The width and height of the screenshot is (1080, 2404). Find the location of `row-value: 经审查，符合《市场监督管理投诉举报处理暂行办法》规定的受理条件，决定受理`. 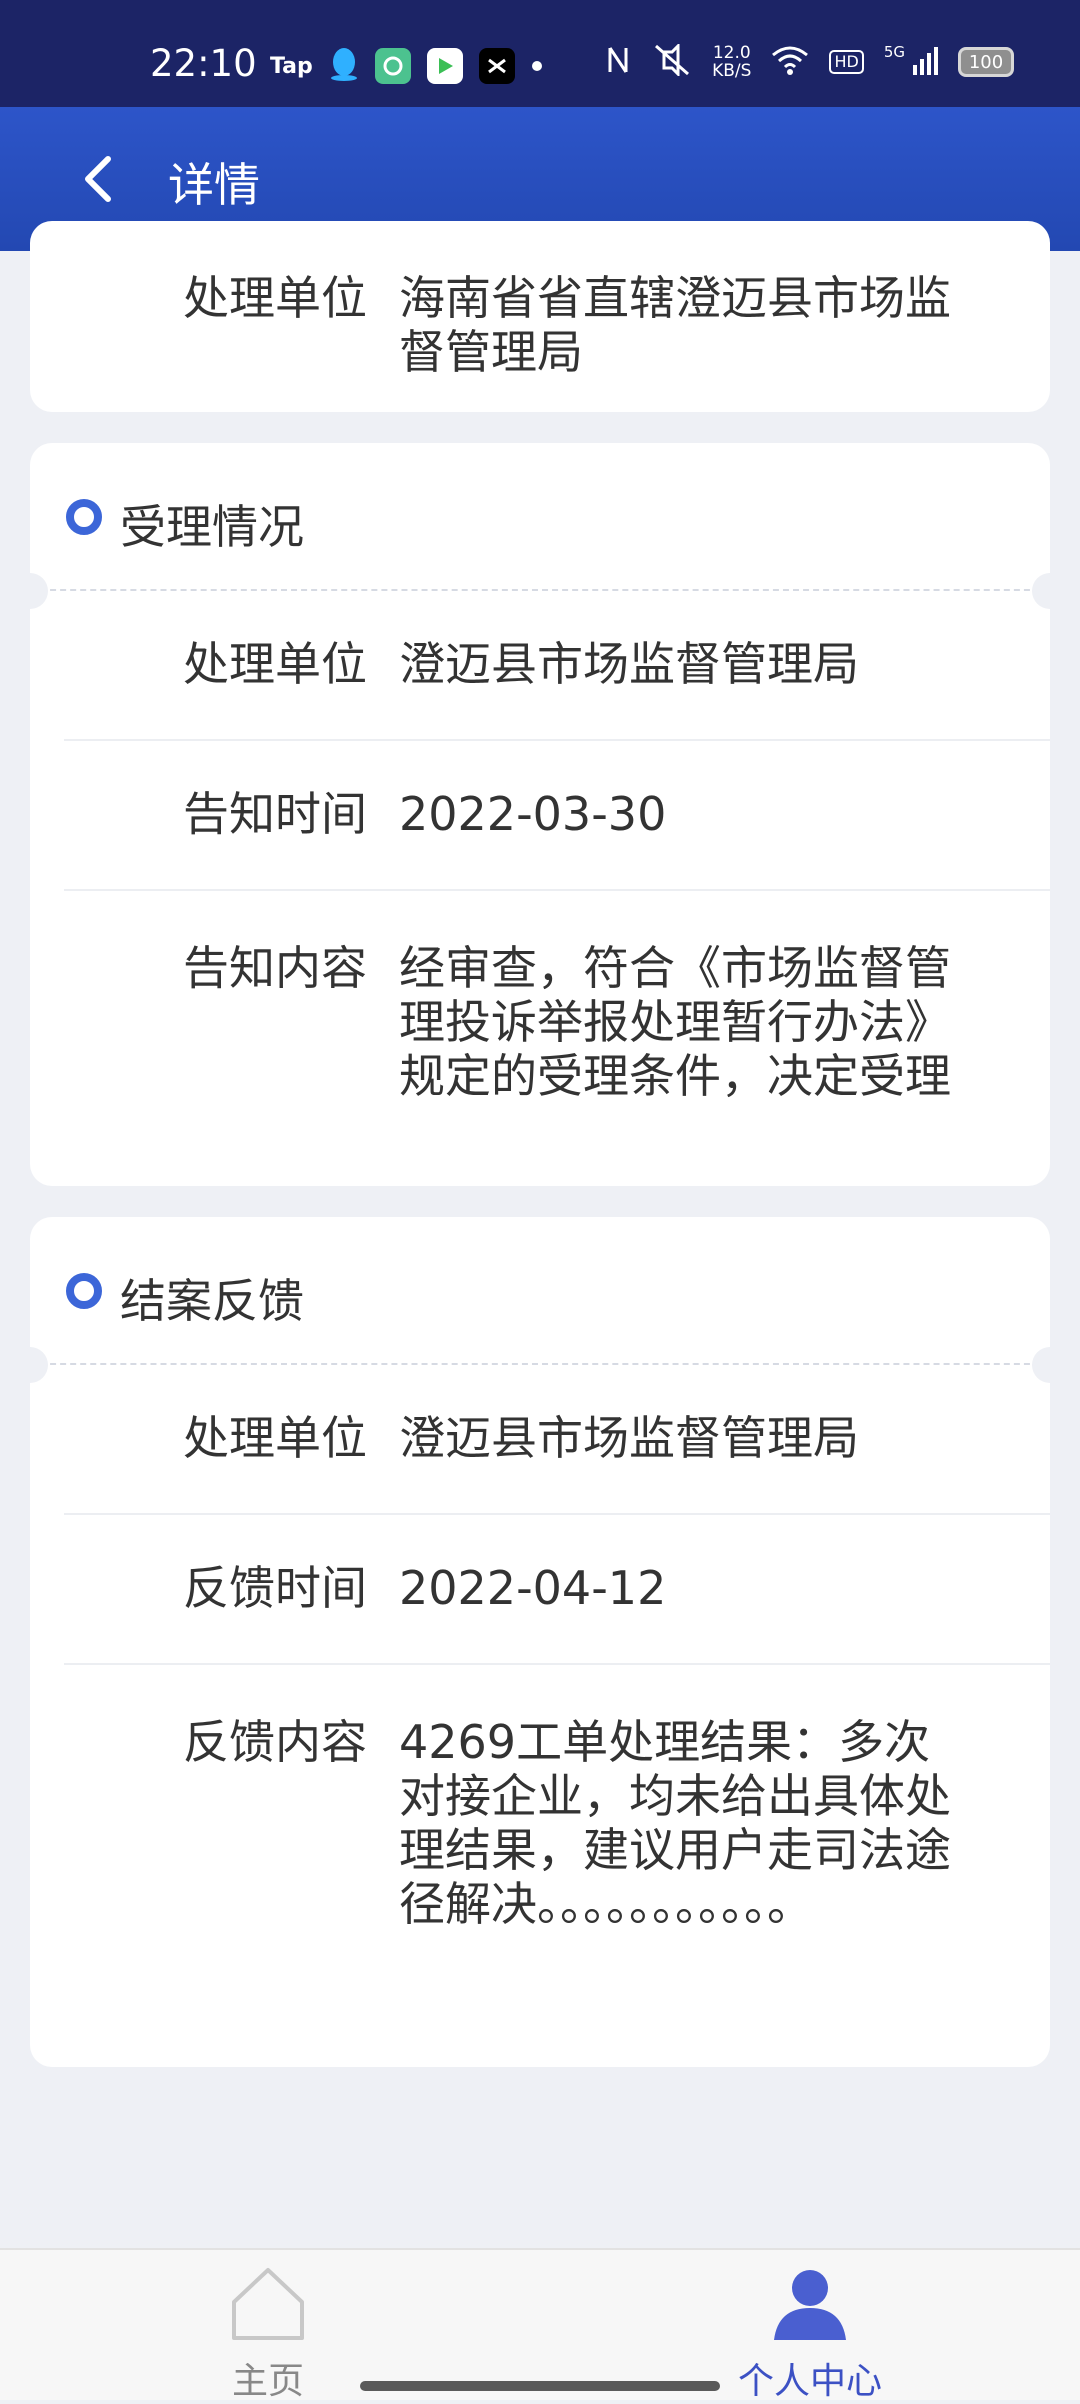

row-value: 经审查，符合《市场监督管理投诉举报处理暂行办法》规定的受理条件，决定受理 is located at coordinates (675, 1022).